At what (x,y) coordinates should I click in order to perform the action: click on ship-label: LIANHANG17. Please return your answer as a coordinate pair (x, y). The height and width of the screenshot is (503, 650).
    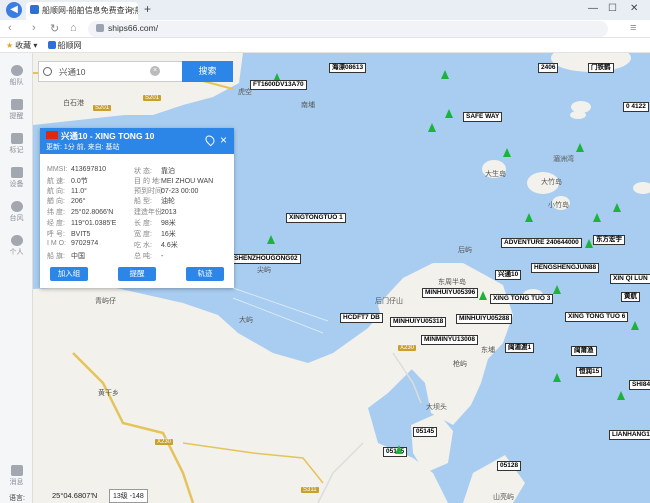
    Looking at the image, I should click on (629, 435).